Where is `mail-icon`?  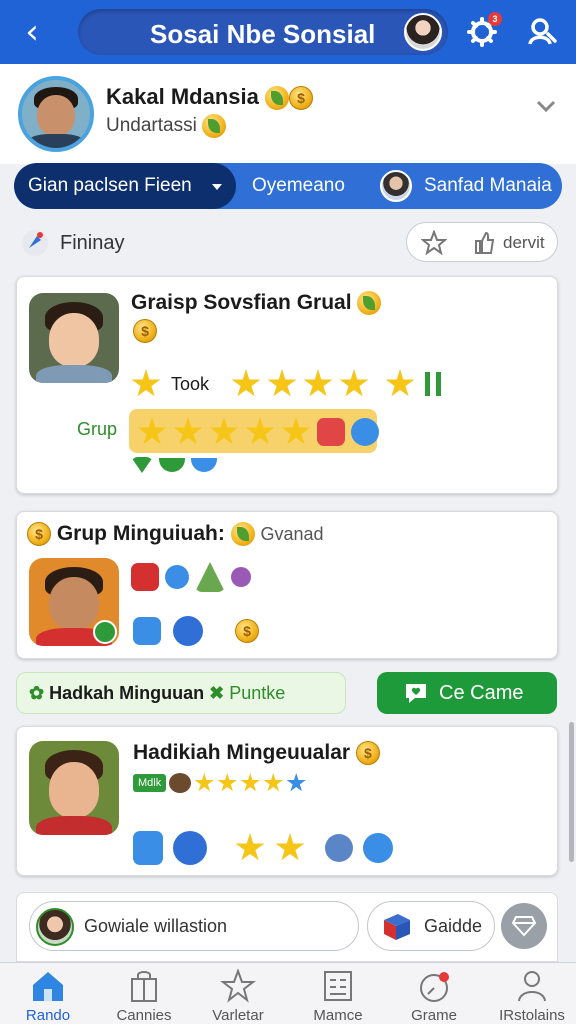
mail-icon is located at coordinates (190, 848).